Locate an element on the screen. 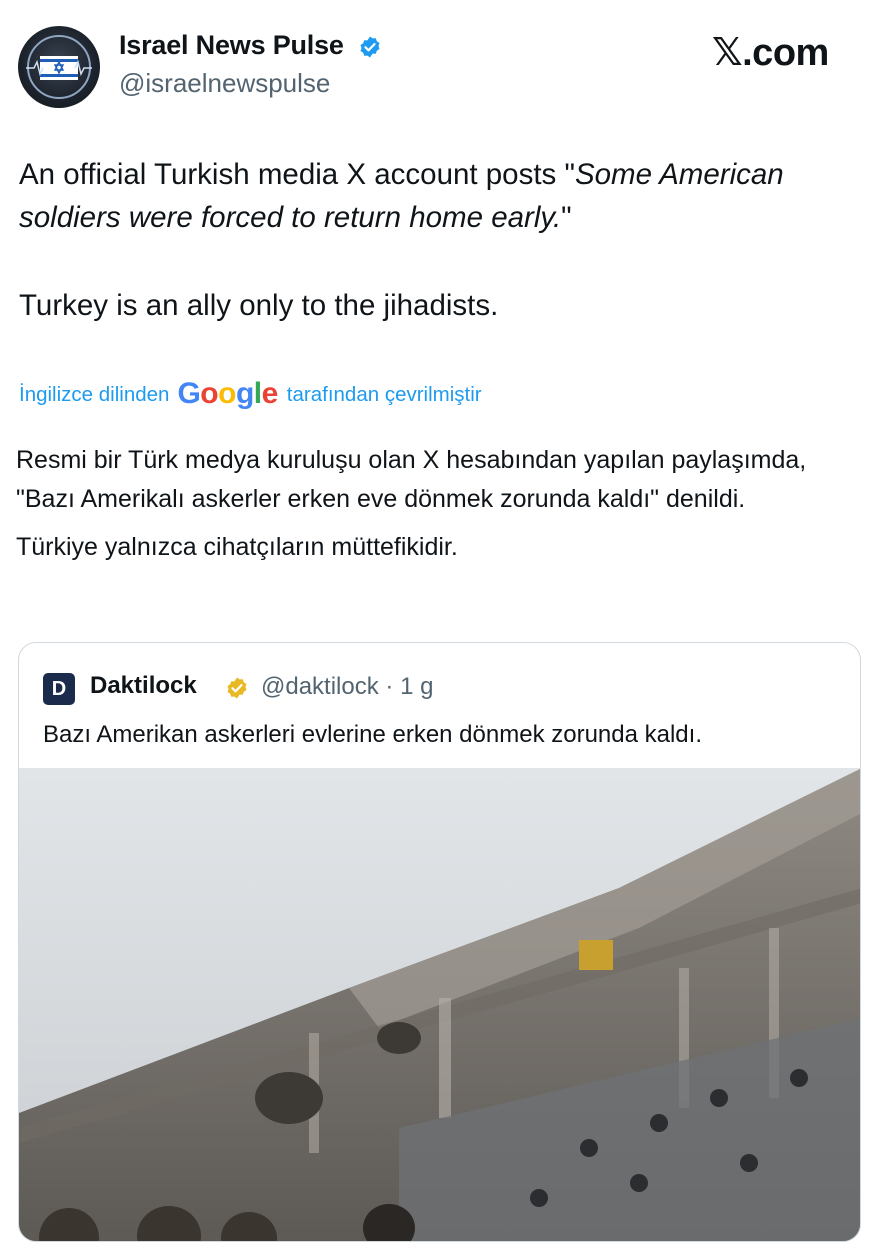 This screenshot has height=1242, width=879. brand-suffix: .com is located at coordinates (785, 53).